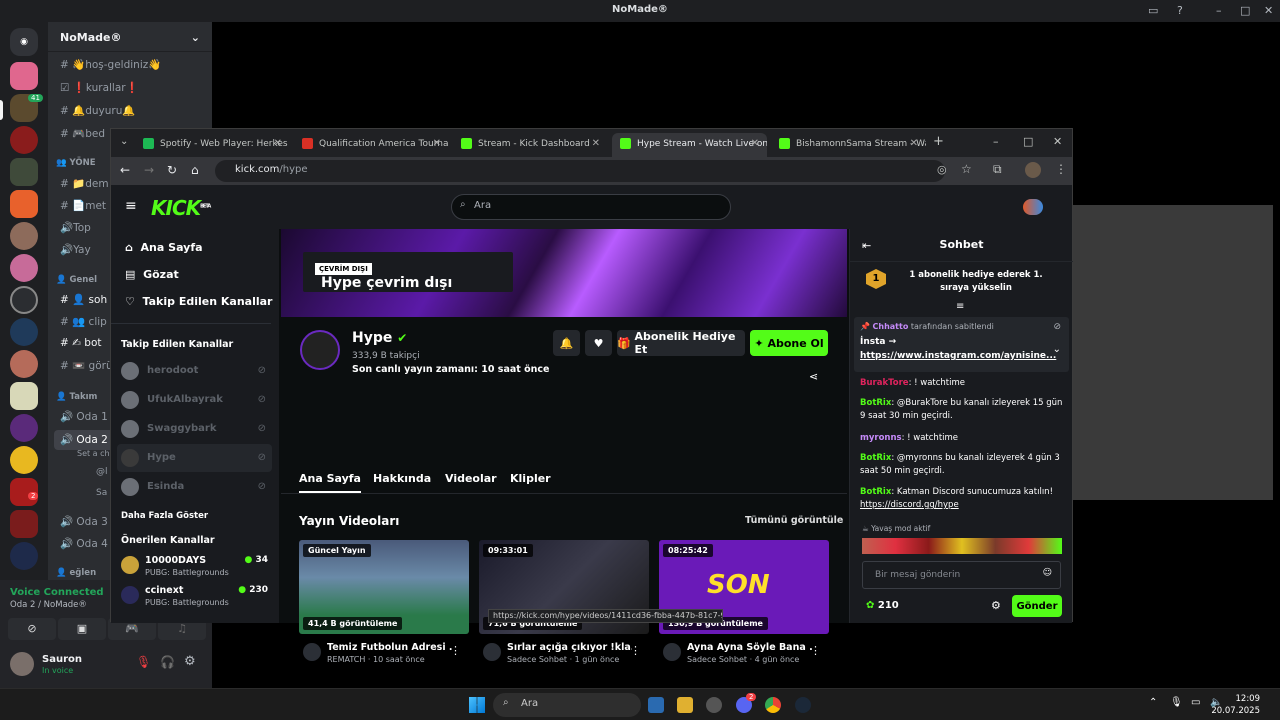  Describe the element at coordinates (402, 478) in the screenshot. I see `tab-about: Hakkında` at that location.